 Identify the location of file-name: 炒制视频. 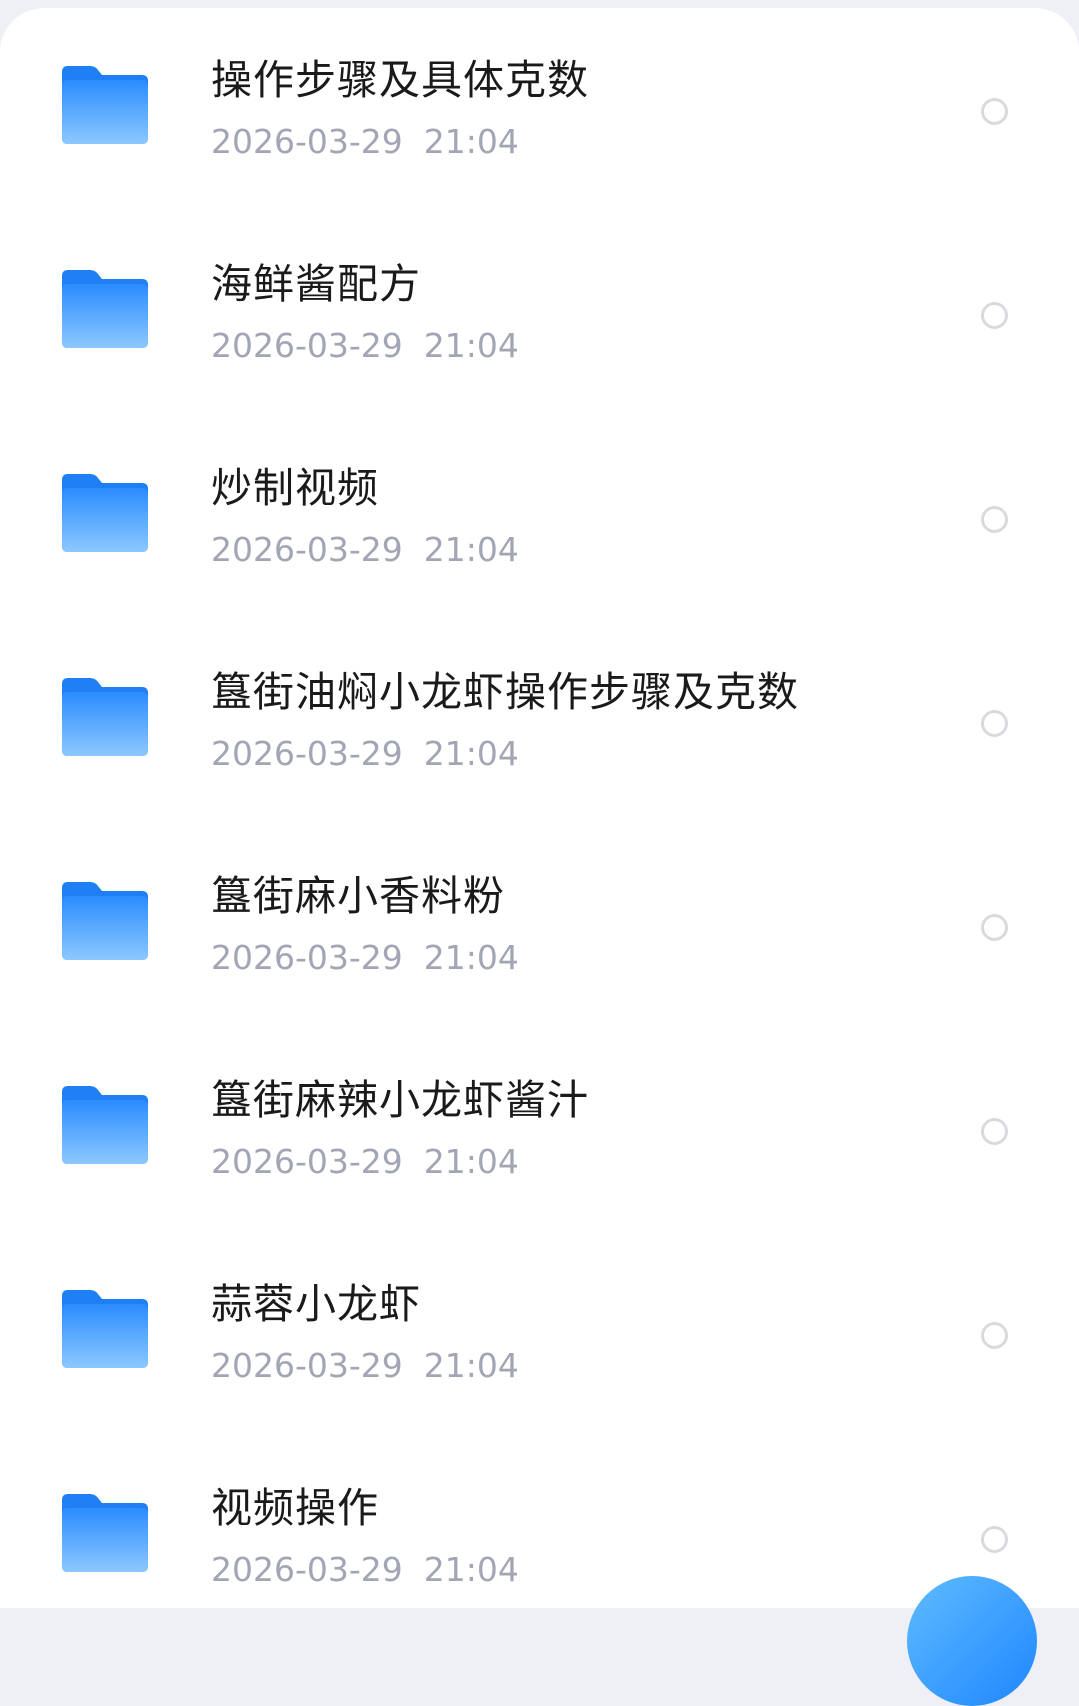
(295, 488).